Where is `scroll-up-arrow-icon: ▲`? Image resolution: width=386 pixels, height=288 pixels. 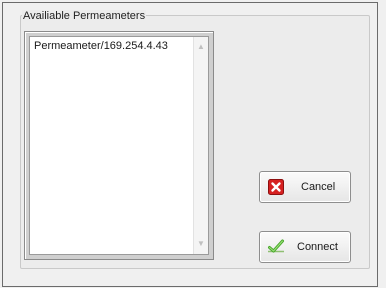 scroll-up-arrow-icon: ▲ is located at coordinates (201, 47).